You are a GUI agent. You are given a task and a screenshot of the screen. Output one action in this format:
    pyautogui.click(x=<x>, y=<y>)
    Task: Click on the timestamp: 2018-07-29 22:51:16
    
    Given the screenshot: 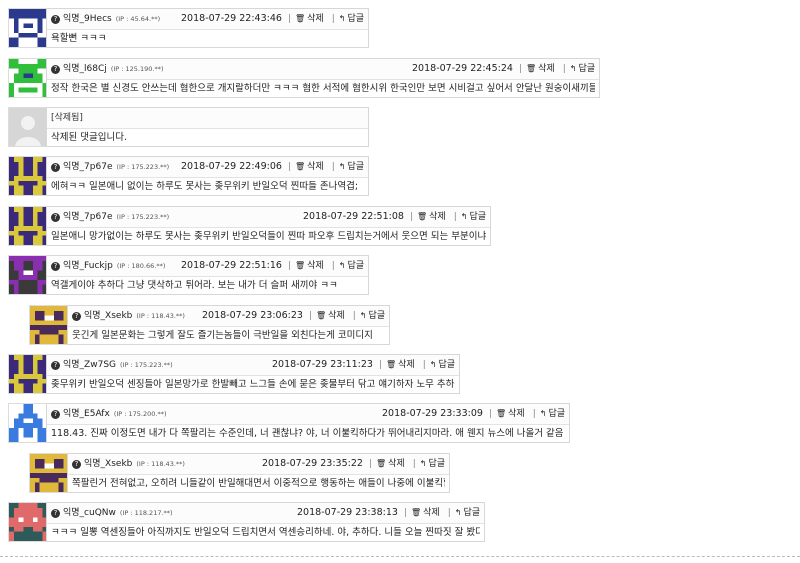 What is the action you would take?
    pyautogui.click(x=231, y=265)
    